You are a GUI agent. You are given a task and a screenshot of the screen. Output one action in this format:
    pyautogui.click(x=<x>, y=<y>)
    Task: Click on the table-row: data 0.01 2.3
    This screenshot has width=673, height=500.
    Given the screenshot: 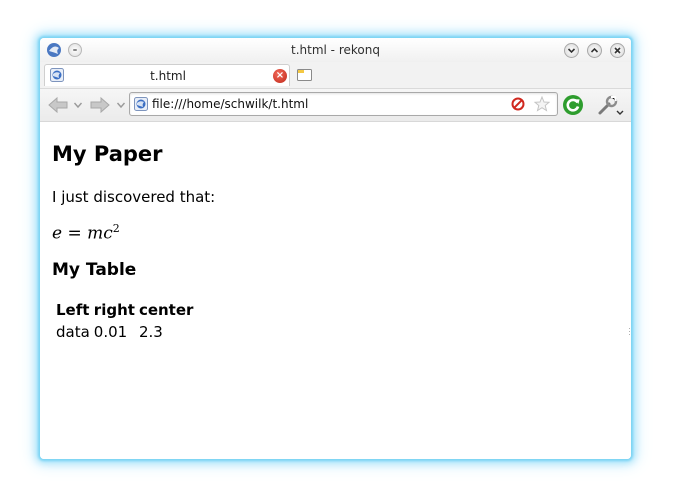 What is the action you would take?
    pyautogui.click(x=124, y=332)
    